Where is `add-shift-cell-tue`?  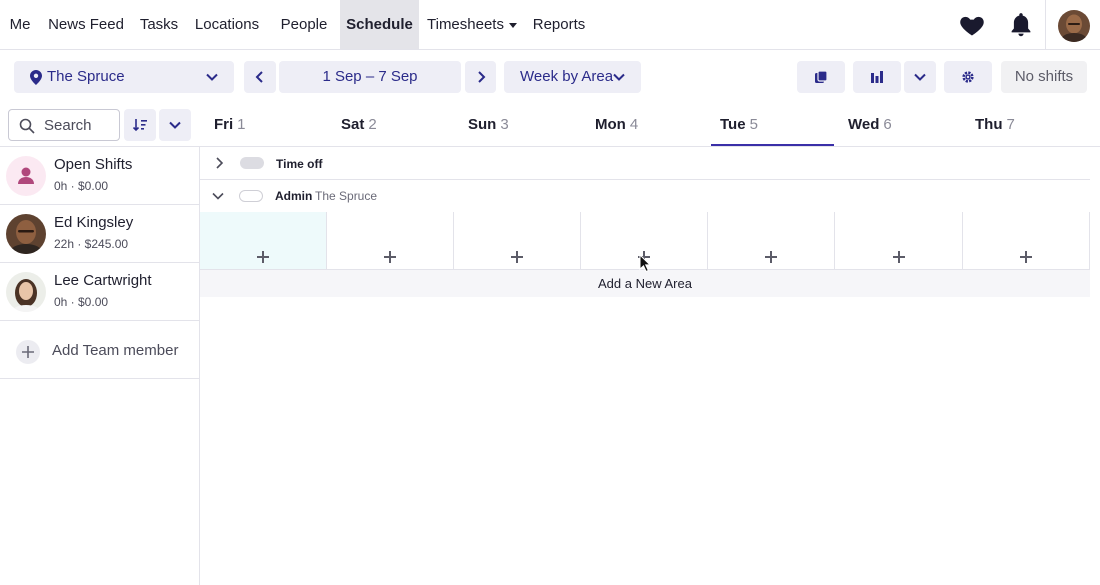 add-shift-cell-tue is located at coordinates (771, 240).